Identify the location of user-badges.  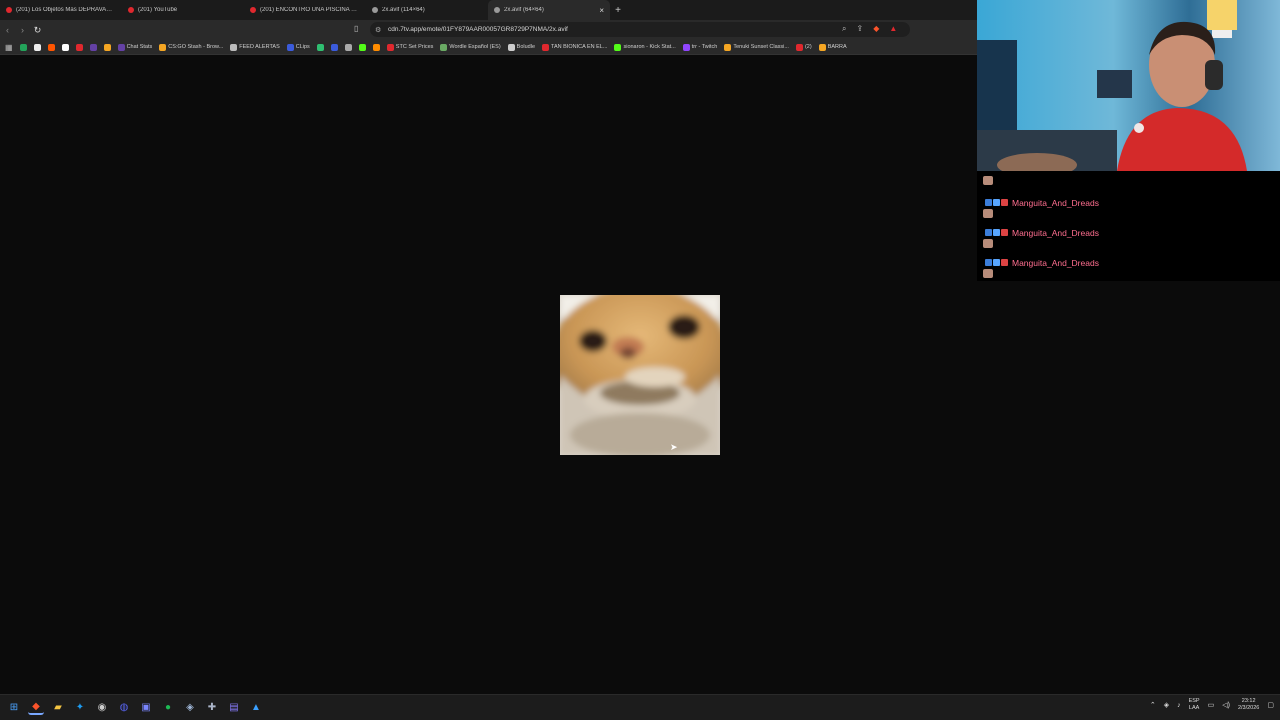
(996, 262).